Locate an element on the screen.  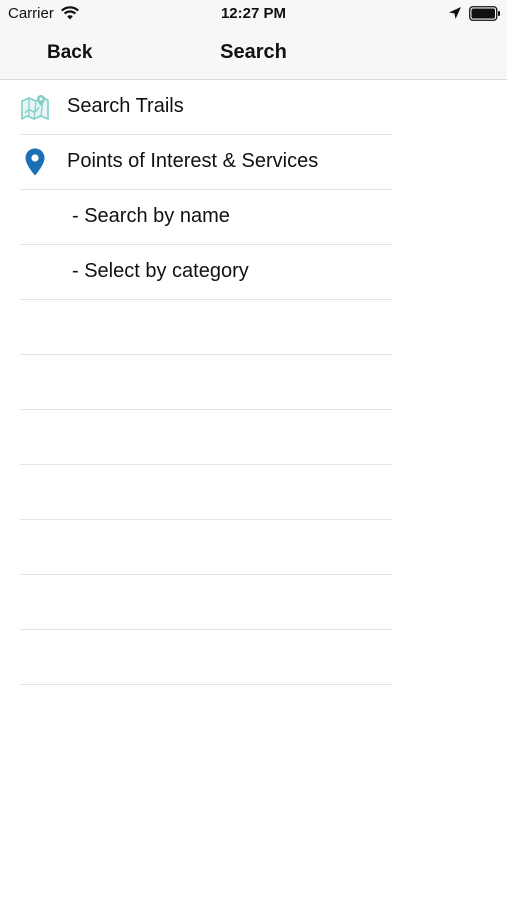
list-item-select-by-category: - Select by category is located at coordinates (253, 272).